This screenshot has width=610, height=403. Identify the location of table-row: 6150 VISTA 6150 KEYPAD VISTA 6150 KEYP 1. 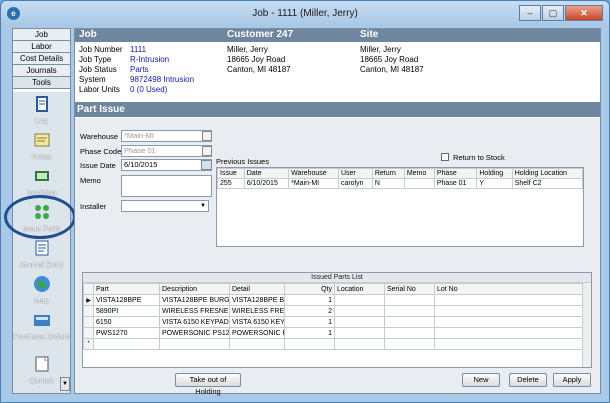
(333, 322).